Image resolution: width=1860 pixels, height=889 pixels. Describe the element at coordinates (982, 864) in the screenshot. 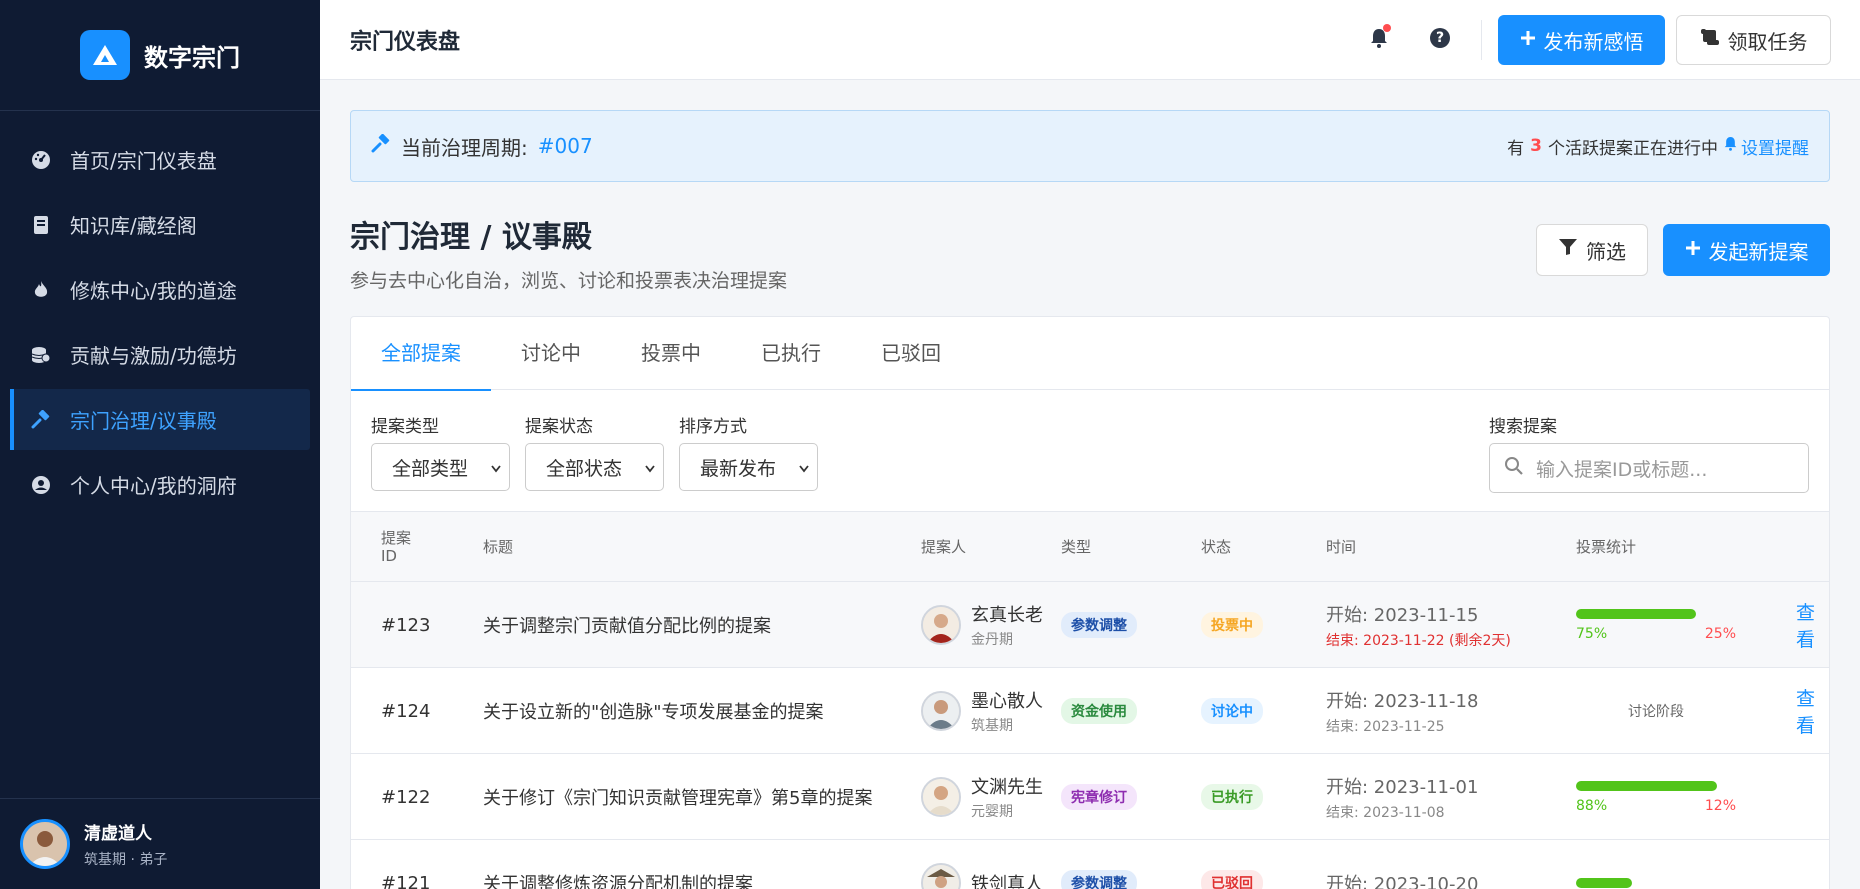

I see `proposer: 铁剑真人` at that location.